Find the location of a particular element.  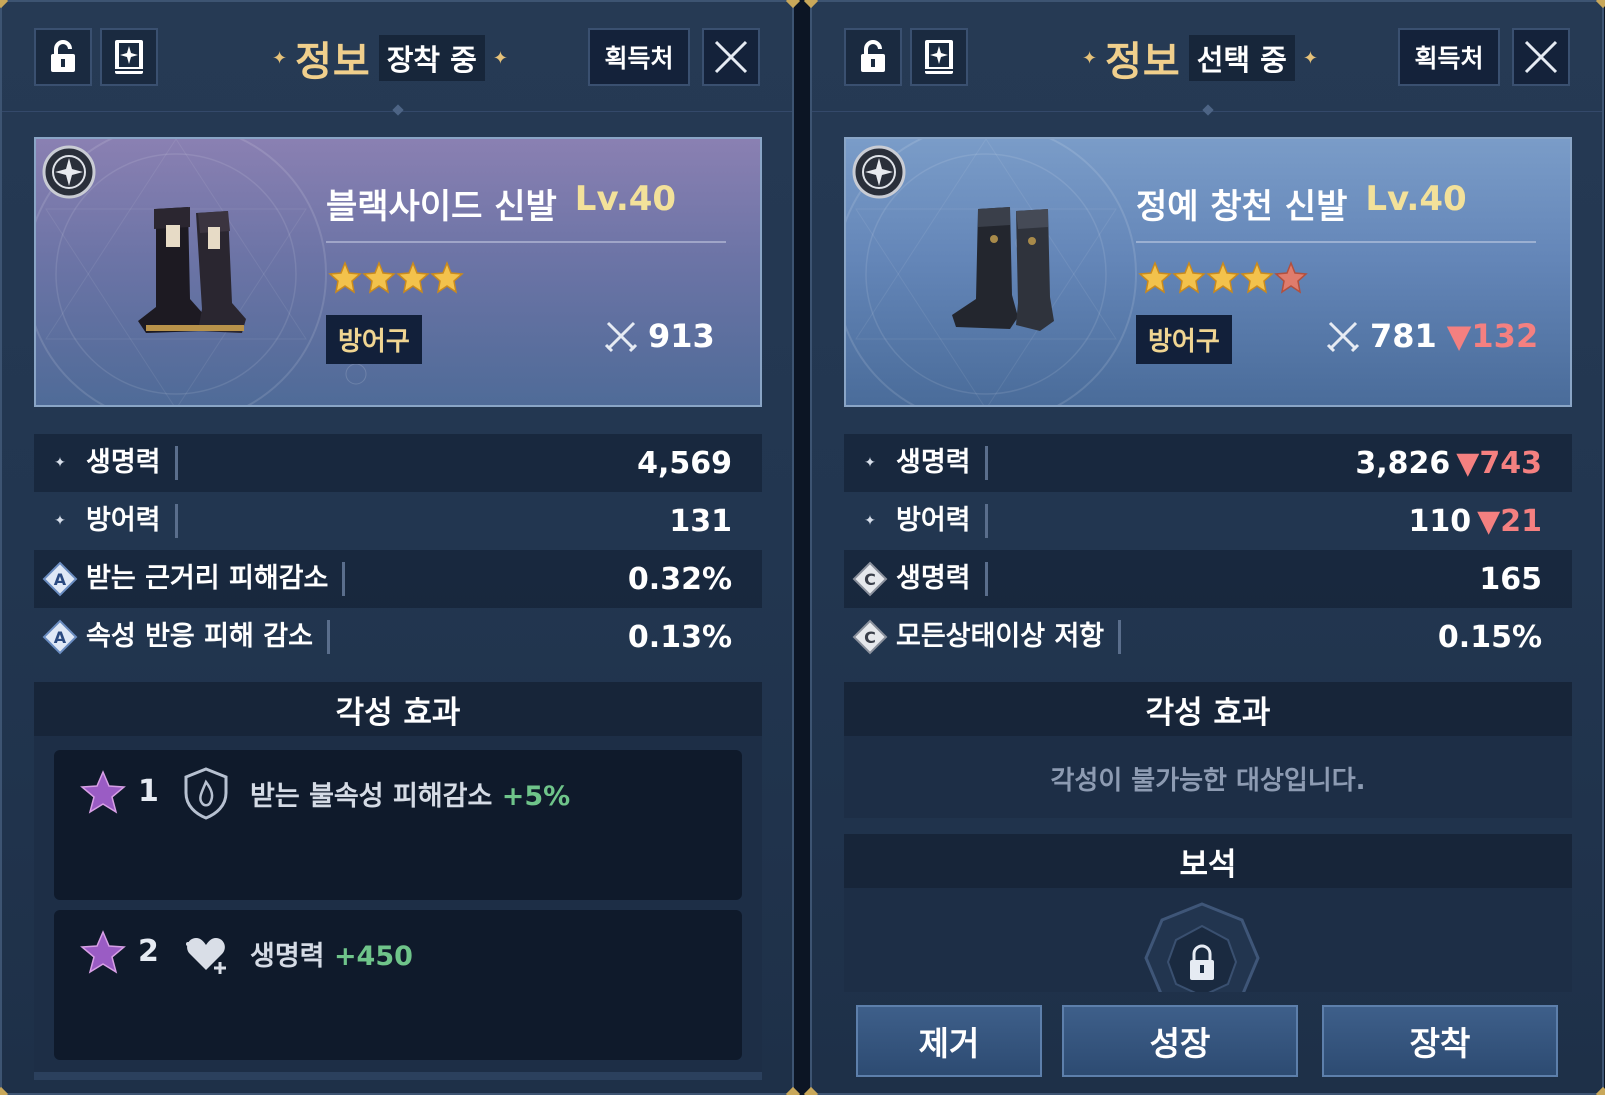

stat-value: 3,826 ▼743 is located at coordinates (1448, 463).